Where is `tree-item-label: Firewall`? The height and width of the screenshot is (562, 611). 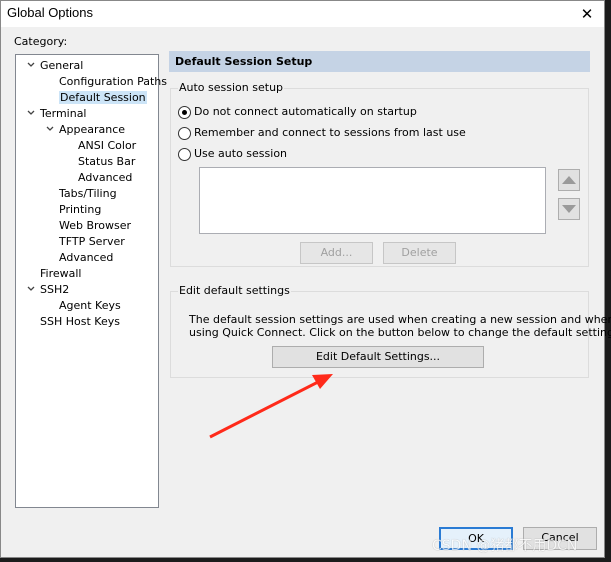
tree-item-label: Firewall is located at coordinates (61, 273).